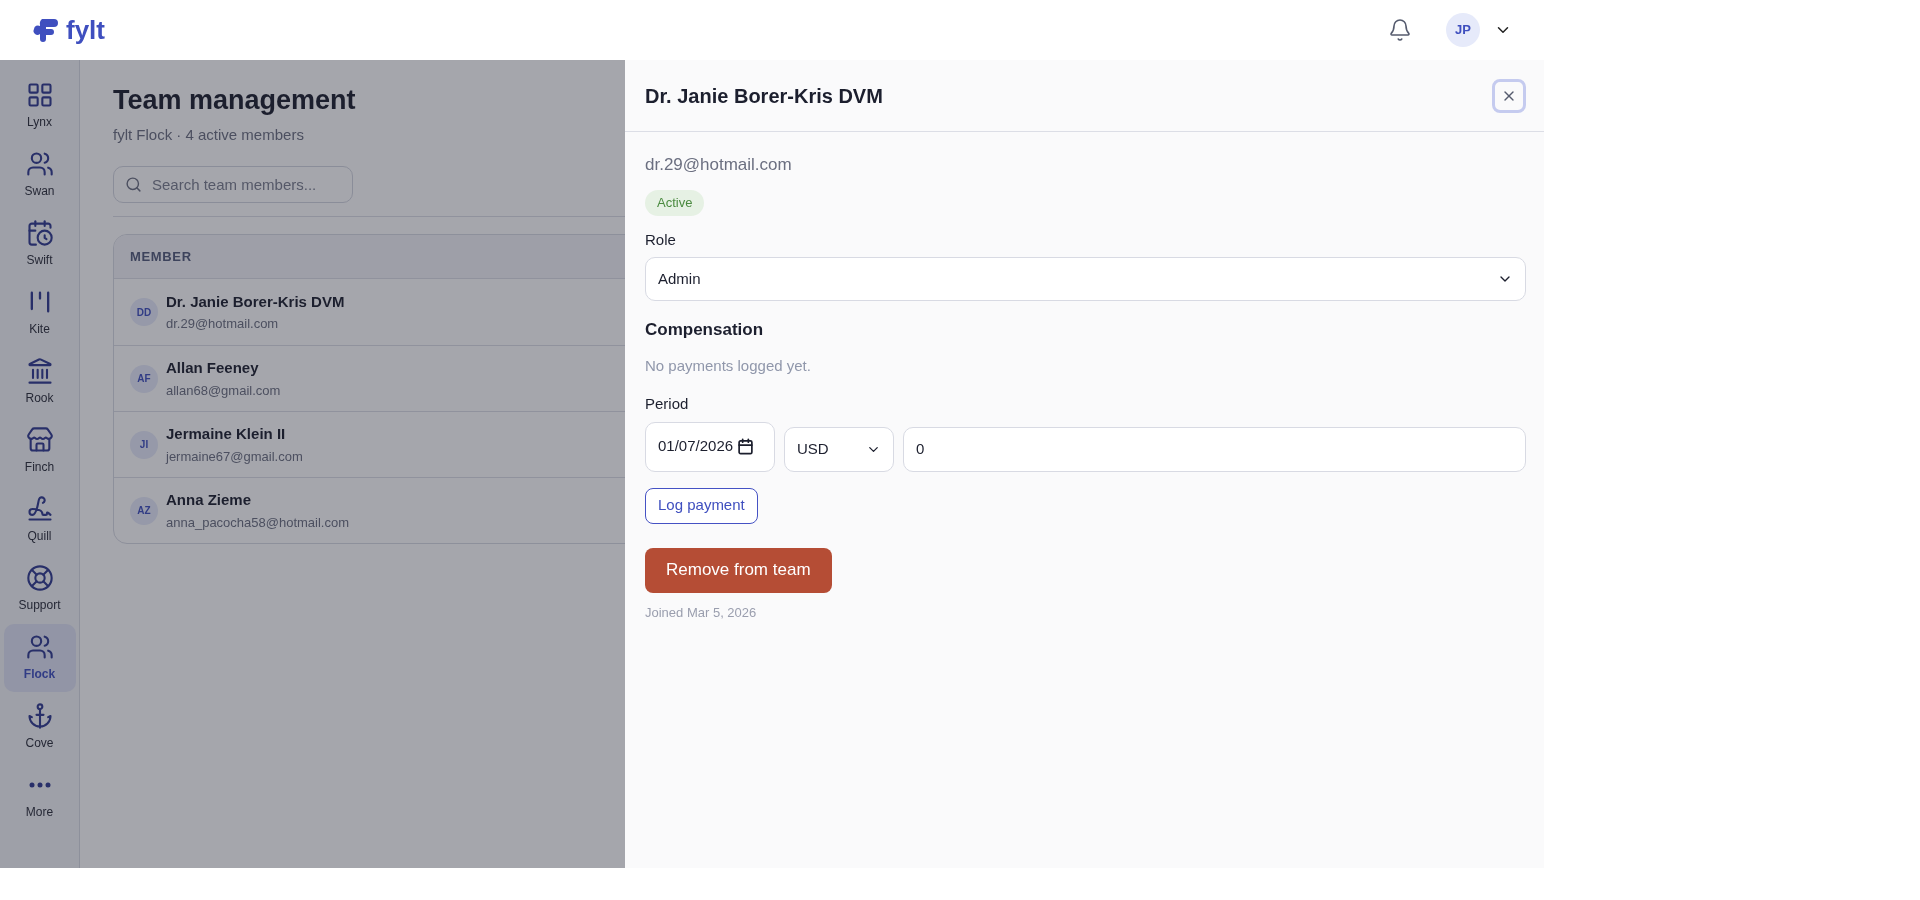 This screenshot has width=1920, height=900. Describe the element at coordinates (209, 500) in the screenshot. I see `member-name: Anna Zieme` at that location.